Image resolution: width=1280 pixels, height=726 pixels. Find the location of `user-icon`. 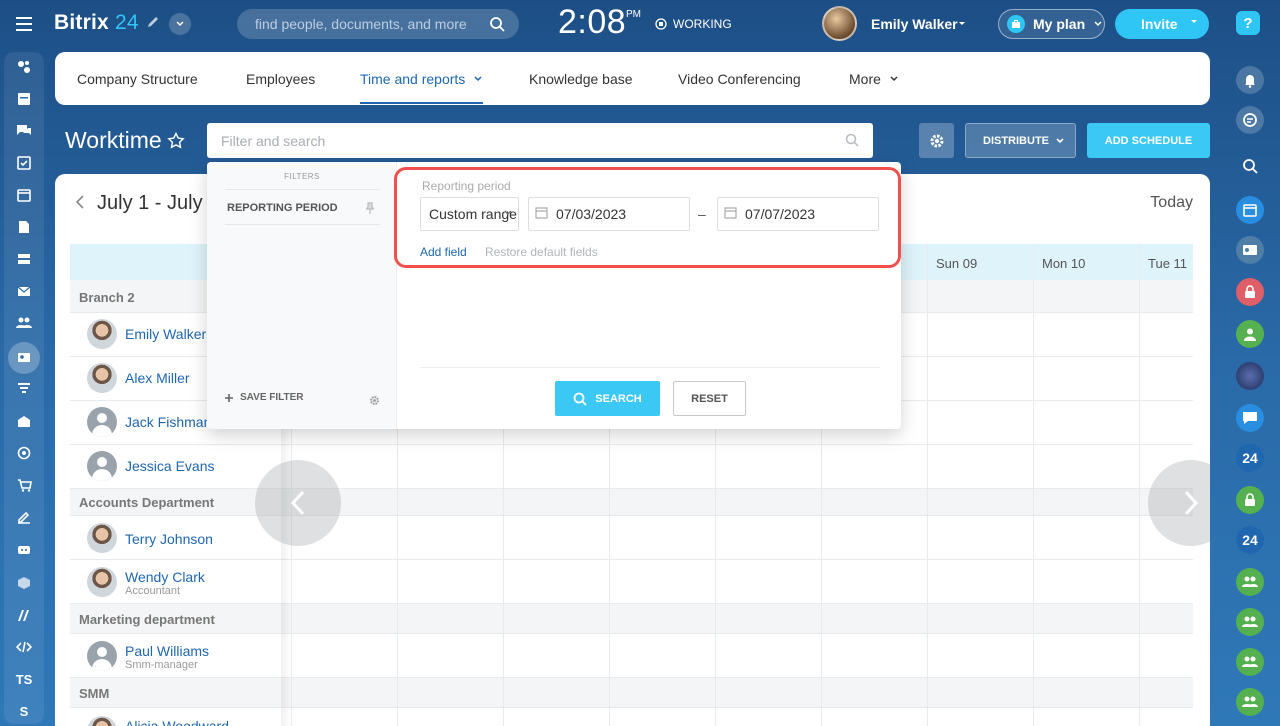

user-icon is located at coordinates (1250, 334).